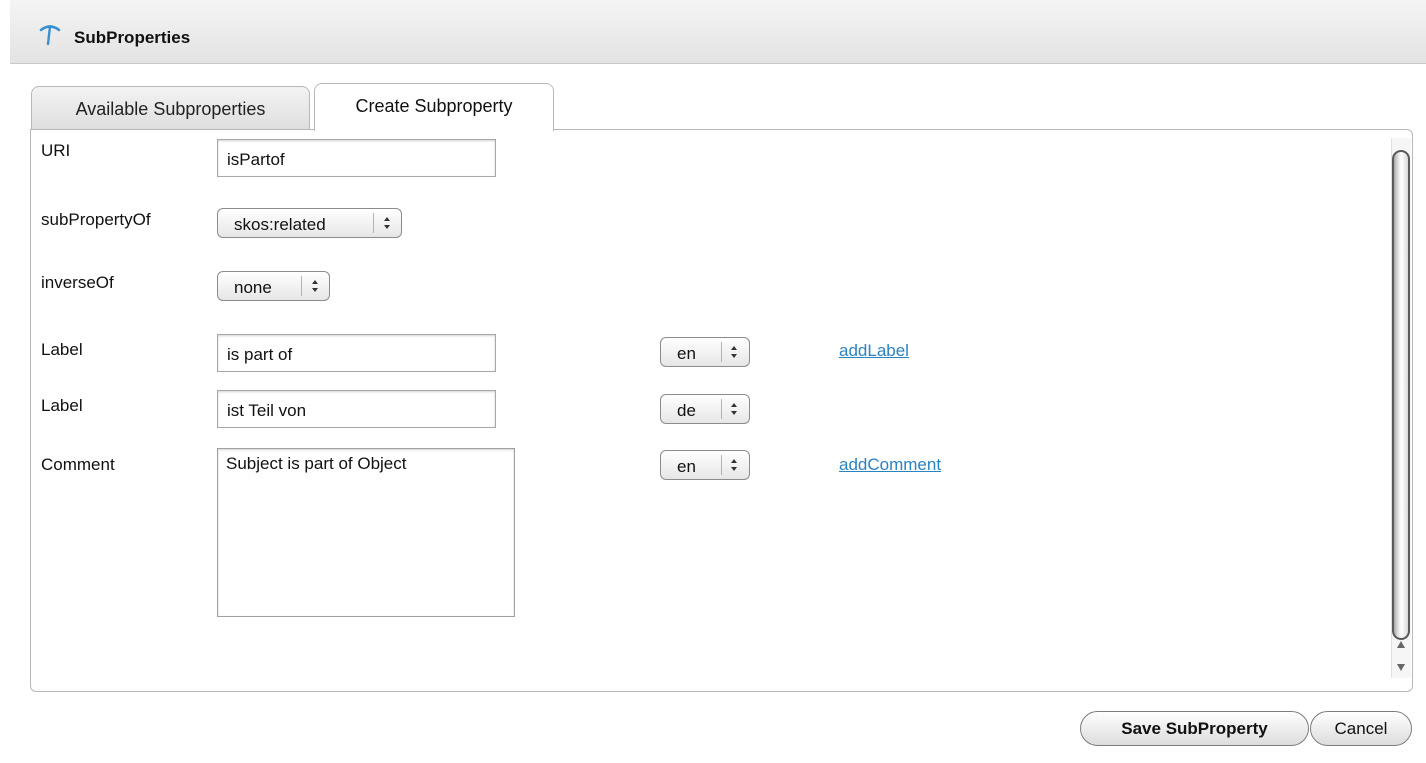  I want to click on inverseof-label: inverseOf, so click(77, 282).